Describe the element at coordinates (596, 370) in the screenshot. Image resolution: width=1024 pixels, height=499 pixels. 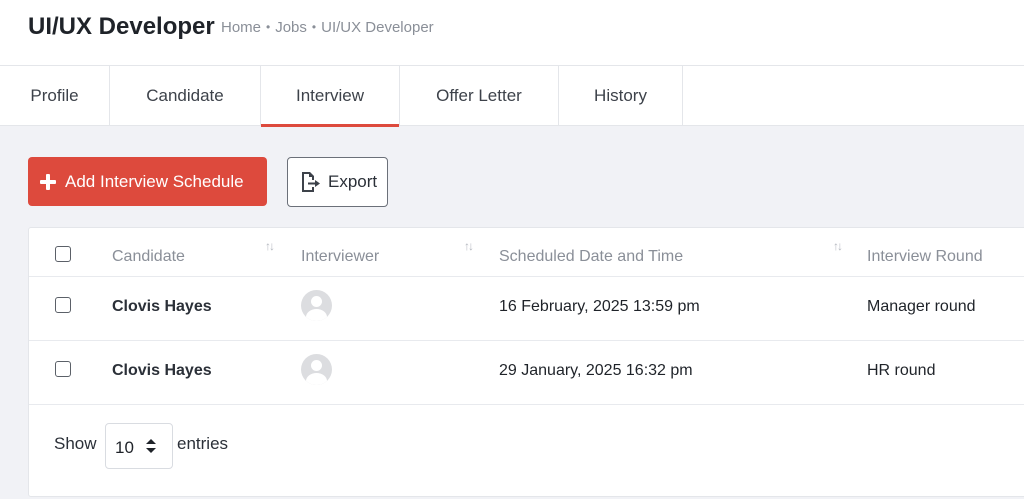
I see `scheduled-datetime: 29 January, 2025 16:32 pm` at that location.